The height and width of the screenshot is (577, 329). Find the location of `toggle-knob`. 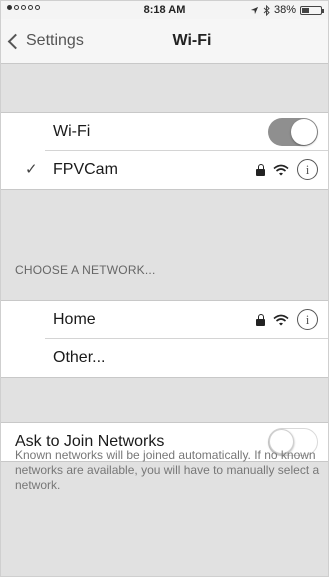

toggle-knob is located at coordinates (304, 132).